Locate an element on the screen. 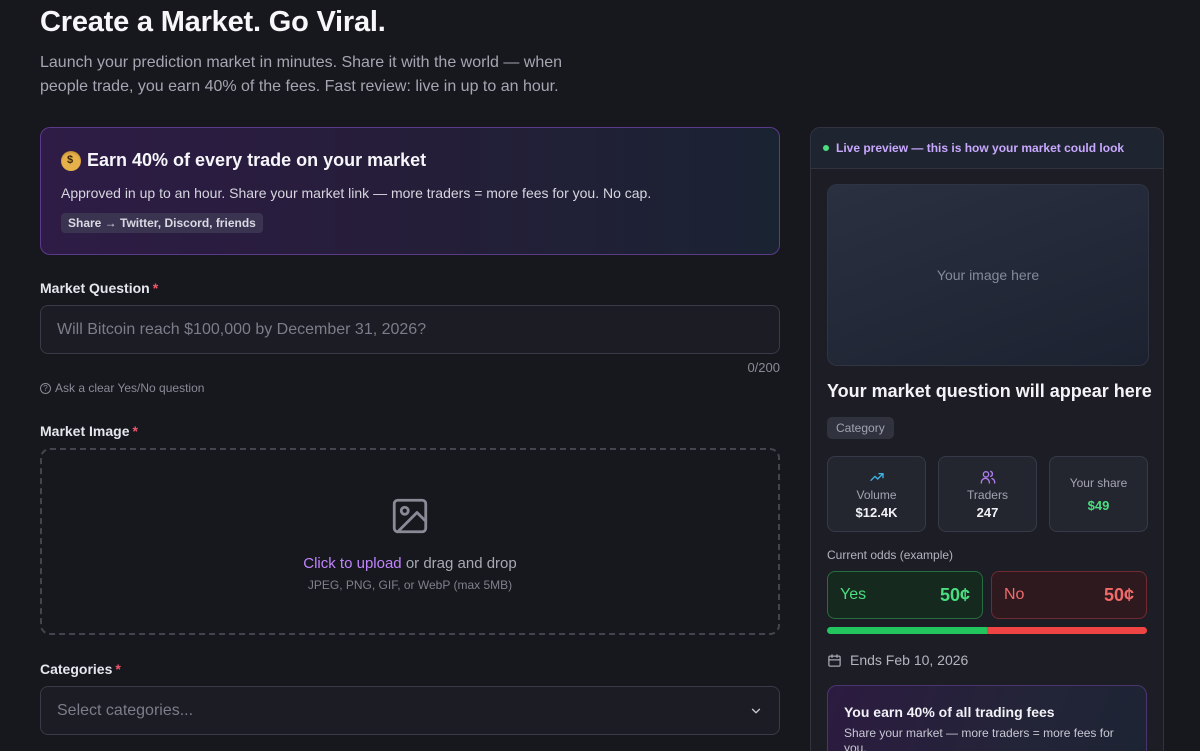 This screenshot has height=751, width=1200. stat-traders: Traders 247 is located at coordinates (987, 494).